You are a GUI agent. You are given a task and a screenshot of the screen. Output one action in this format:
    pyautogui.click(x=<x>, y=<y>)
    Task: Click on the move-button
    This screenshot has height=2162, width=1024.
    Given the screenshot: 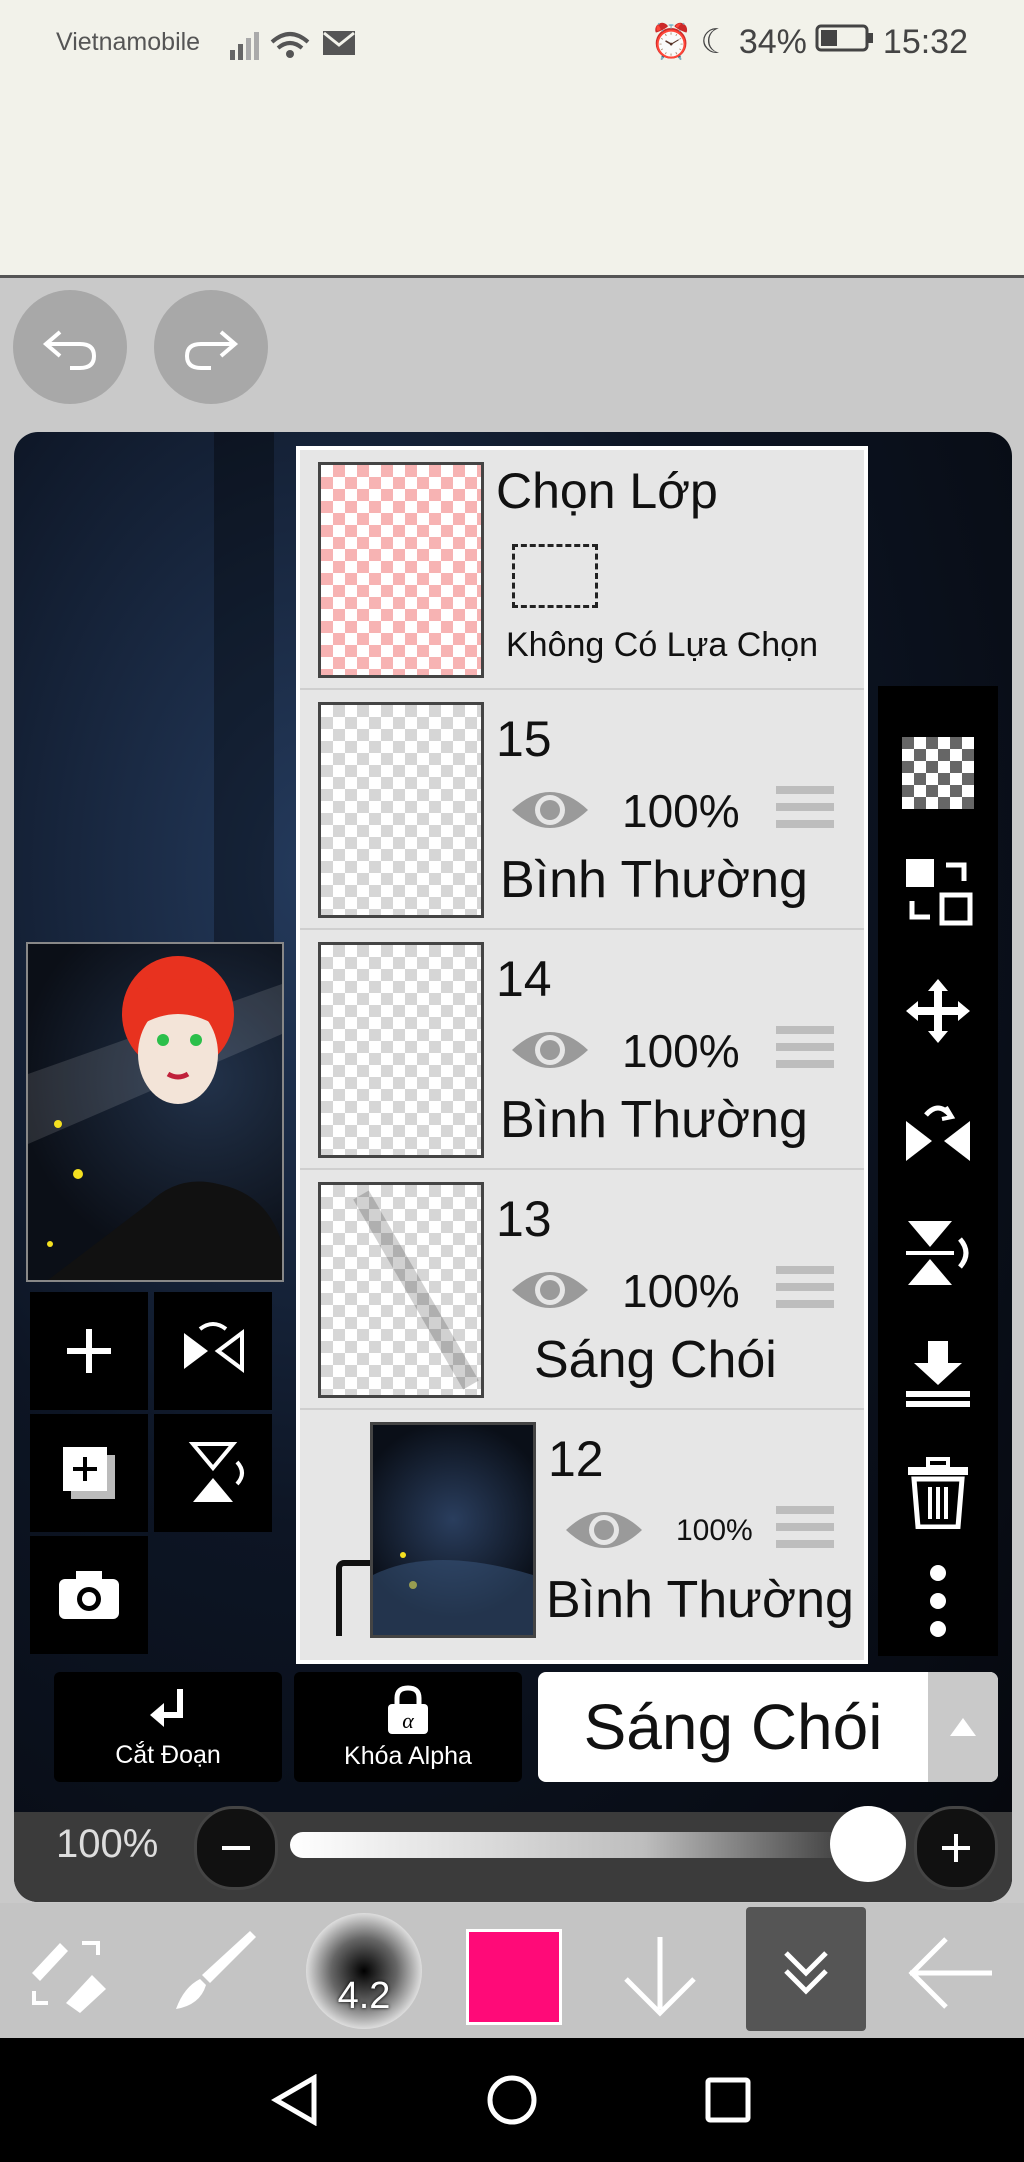 What is the action you would take?
    pyautogui.click(x=938, y=1011)
    